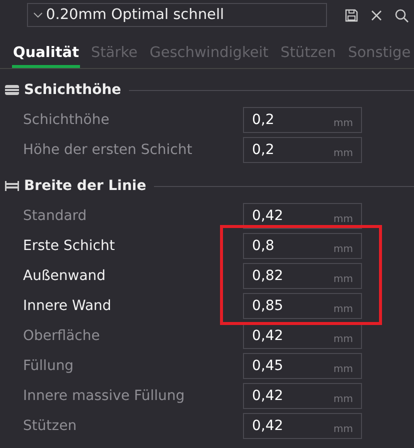 The width and height of the screenshot is (414, 448). I want to click on value-field: 0,45 mm, so click(302, 366).